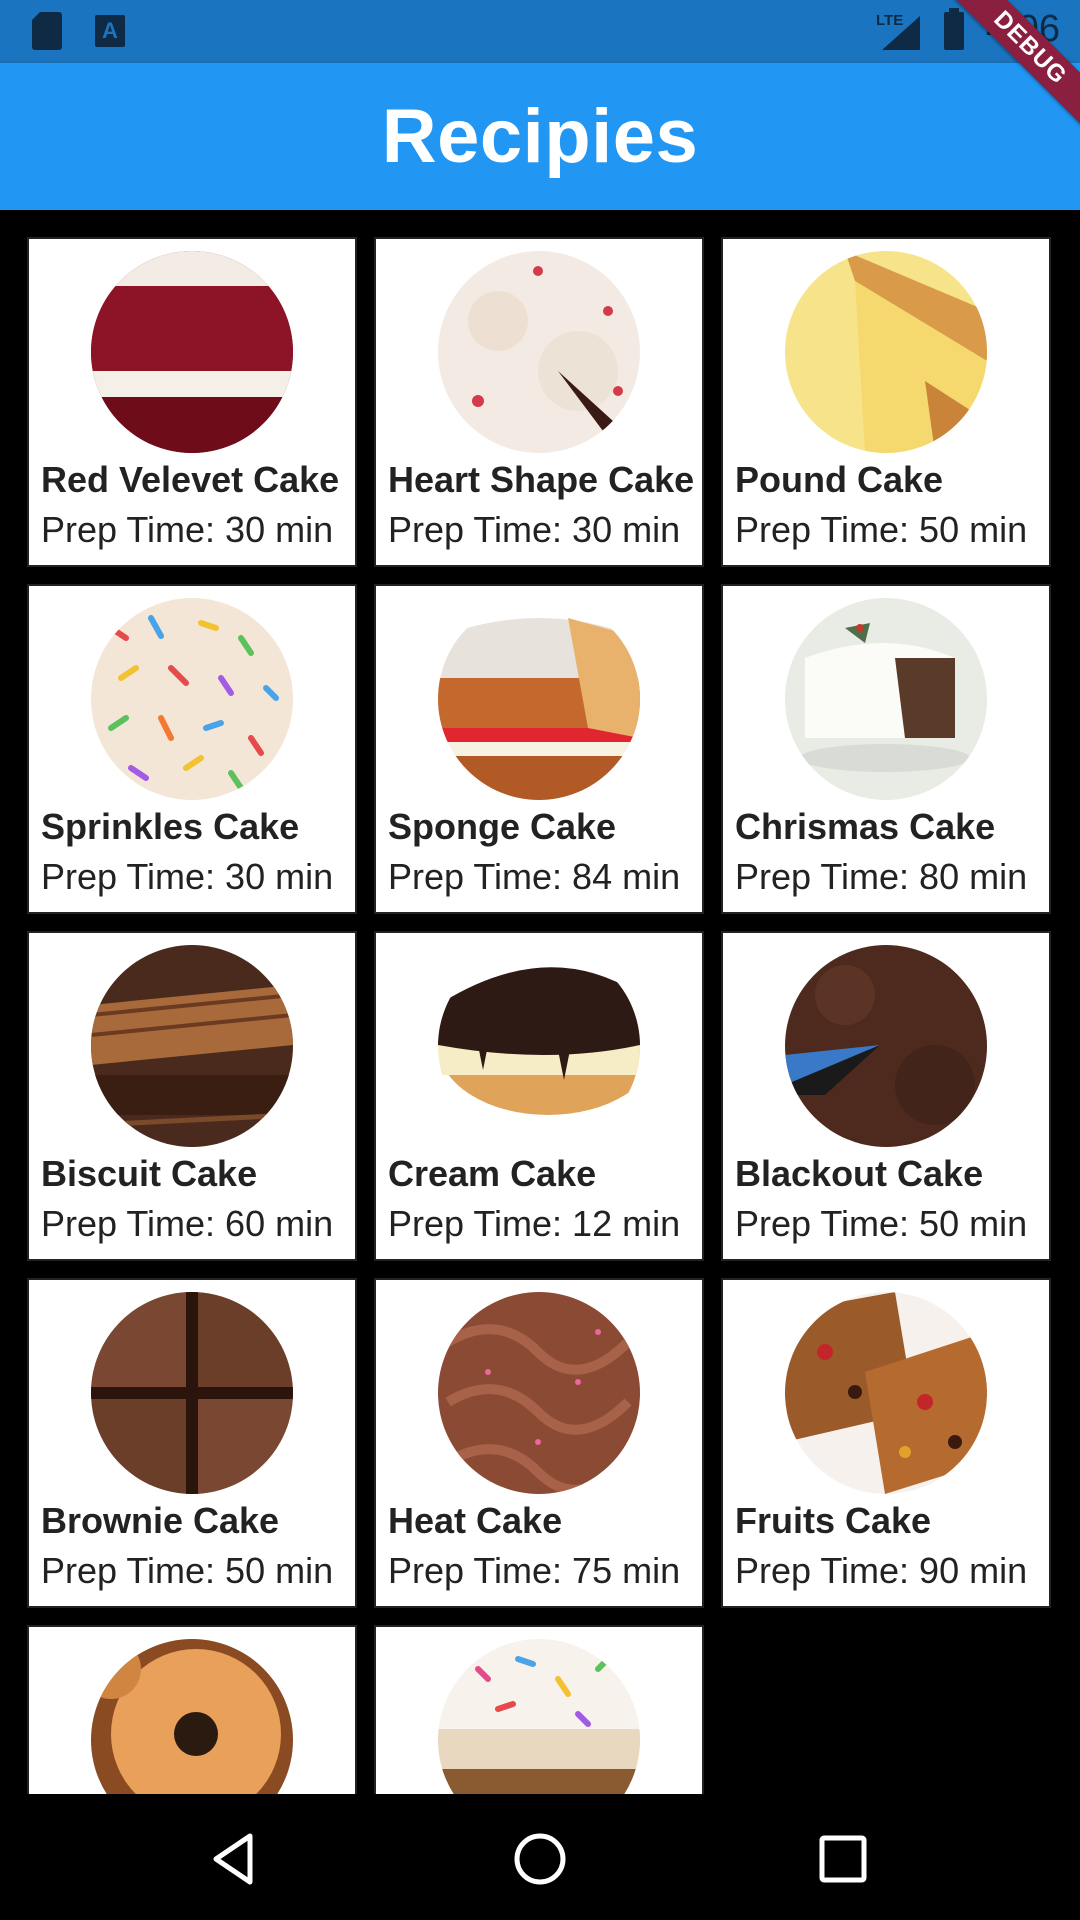 The width and height of the screenshot is (1080, 1920). Describe the element at coordinates (540, 31) in the screenshot. I see `status-bar: A LTE 4:06` at that location.